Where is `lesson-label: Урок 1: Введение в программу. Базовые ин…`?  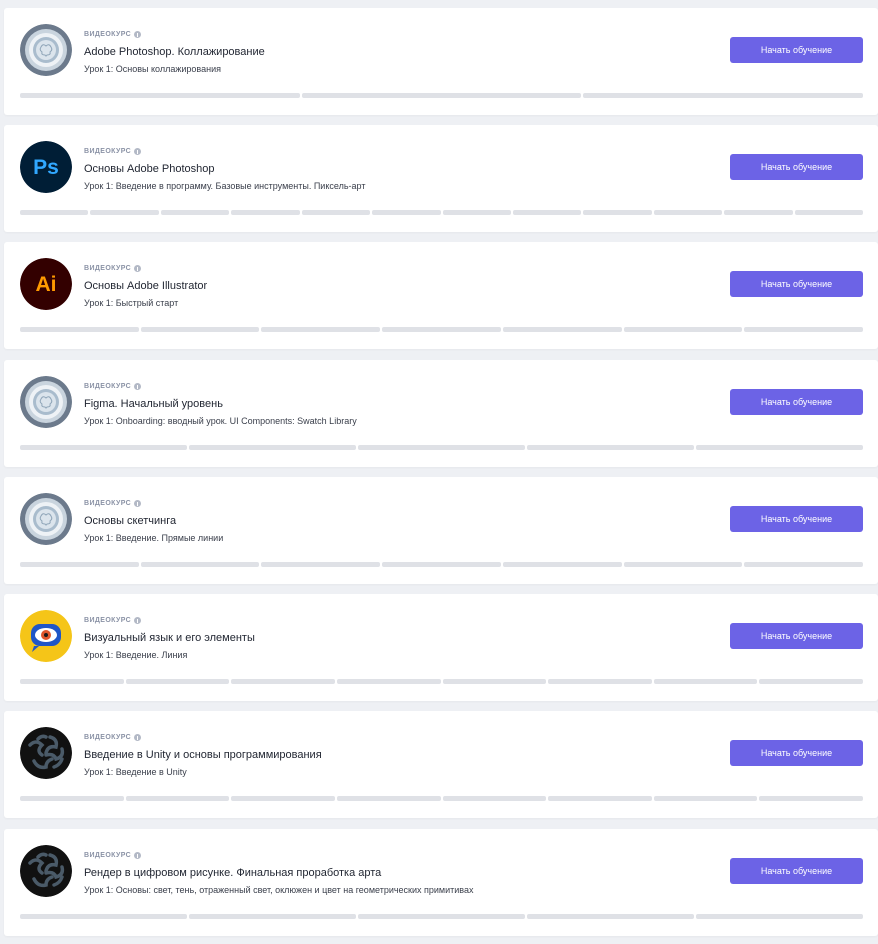
lesson-label: Урок 1: Введение в программу. Базовые ин… is located at coordinates (225, 186).